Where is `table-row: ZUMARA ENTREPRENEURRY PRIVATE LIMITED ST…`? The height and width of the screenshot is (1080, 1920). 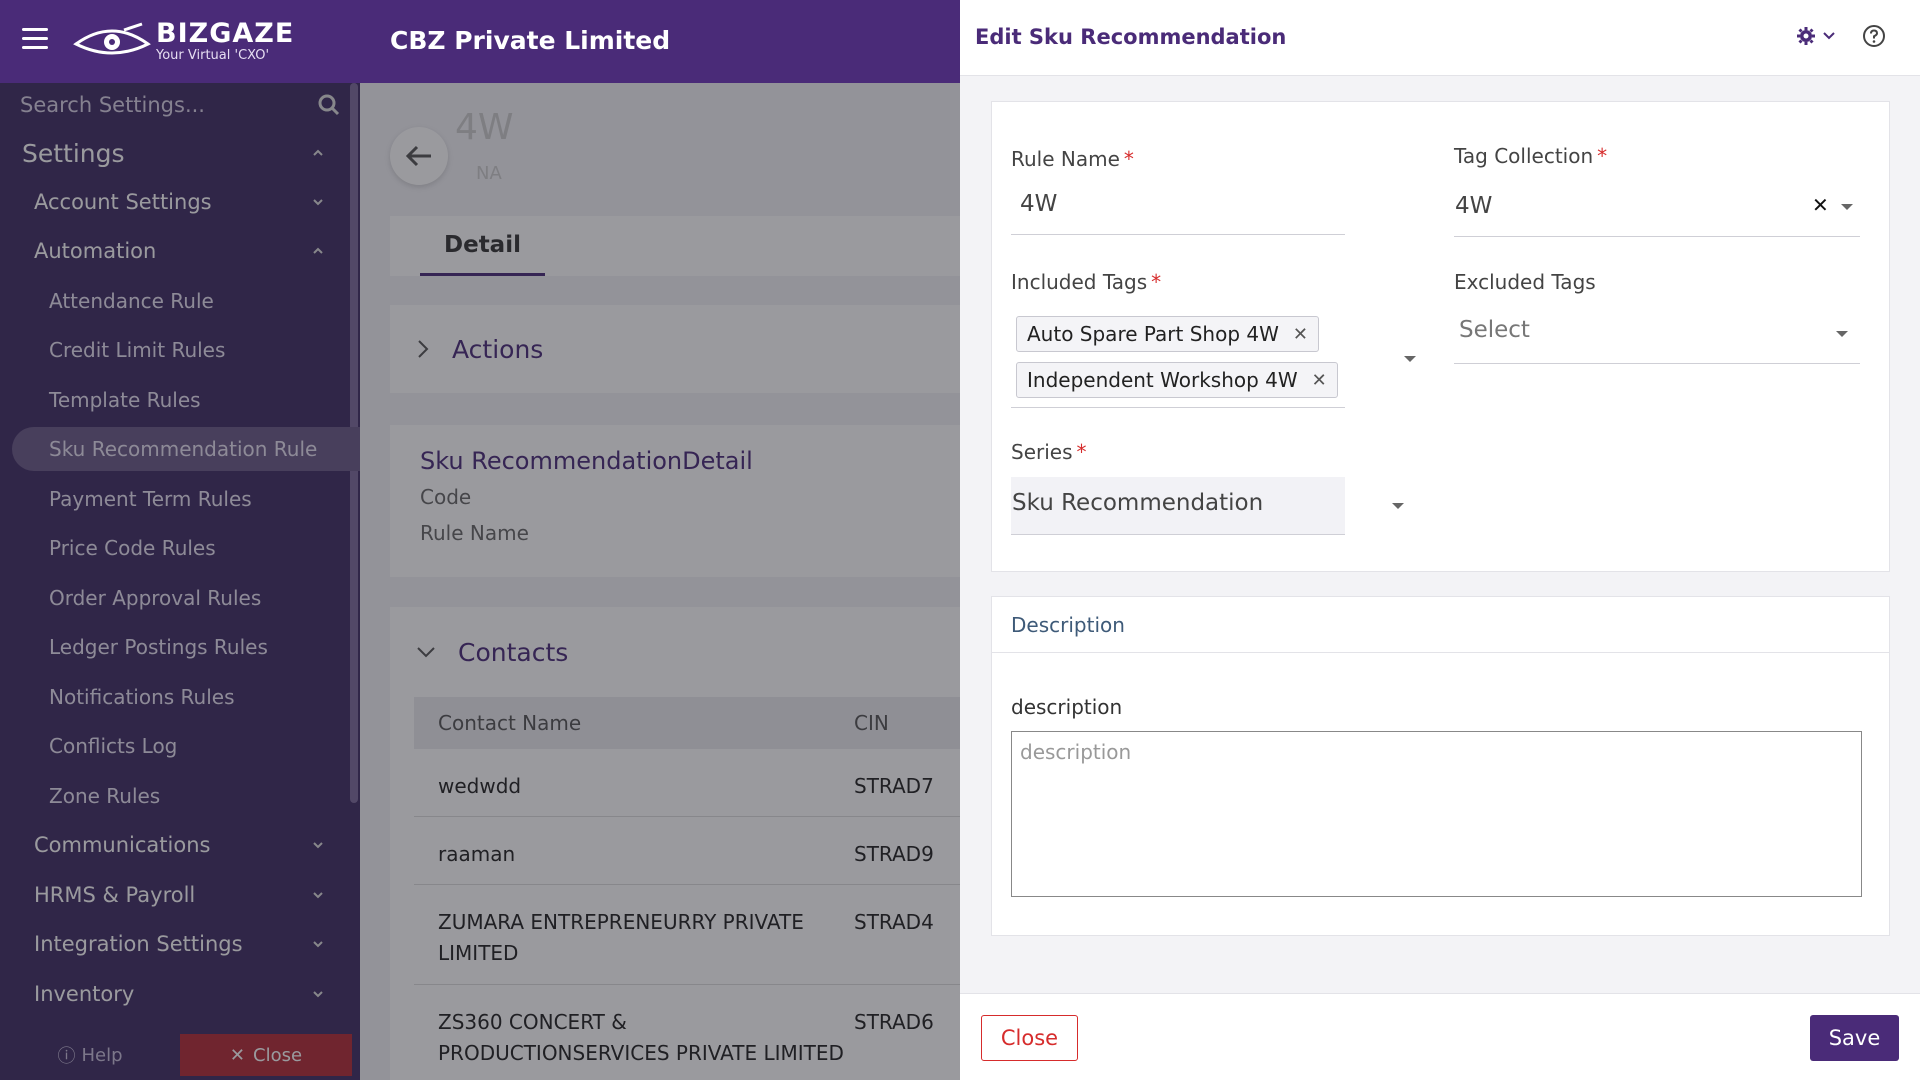
table-row: ZUMARA ENTREPRENEURRY PRIVATE LIMITED ST… is located at coordinates (687, 935).